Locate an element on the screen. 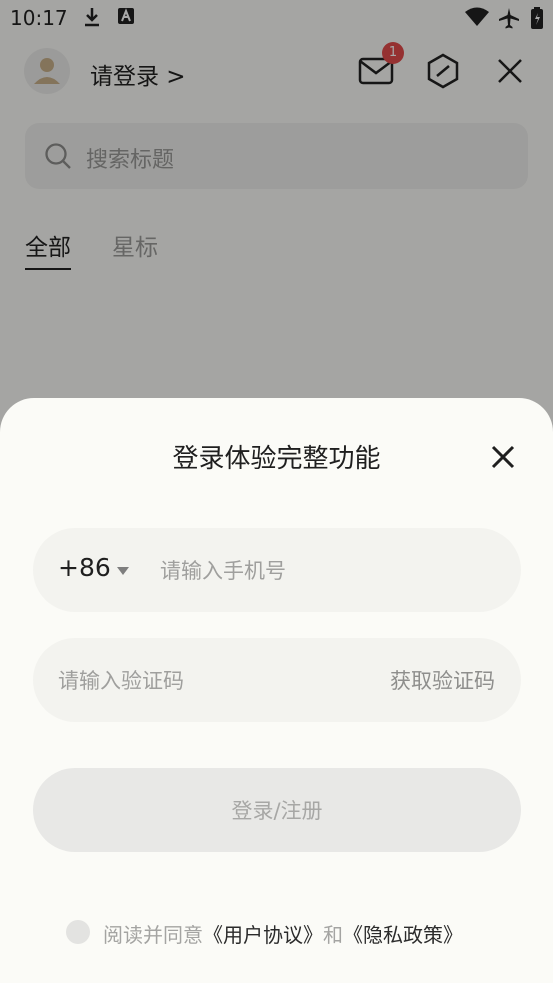 Image resolution: width=553 pixels, height=983 pixels. agreement-prefix: 阅读并同意 is located at coordinates (153, 935).